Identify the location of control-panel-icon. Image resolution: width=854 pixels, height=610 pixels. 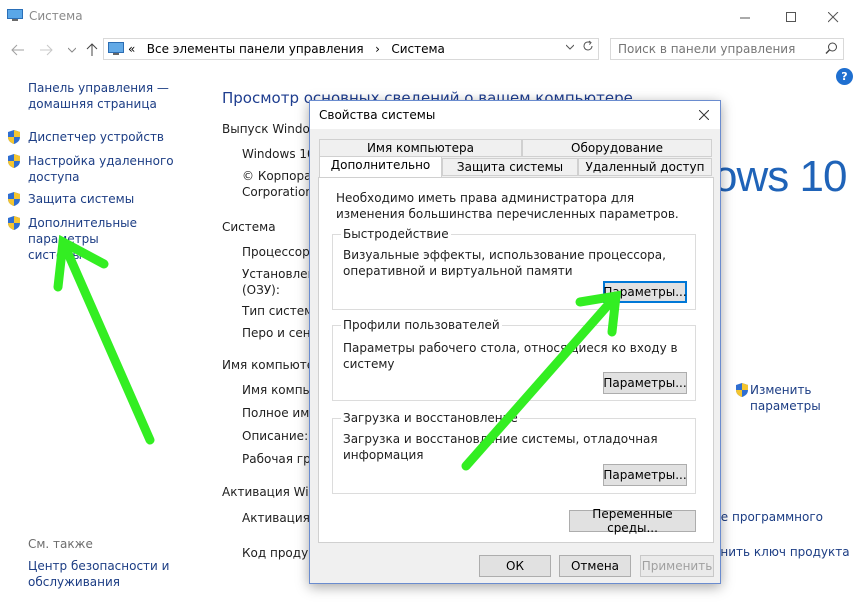
(116, 48).